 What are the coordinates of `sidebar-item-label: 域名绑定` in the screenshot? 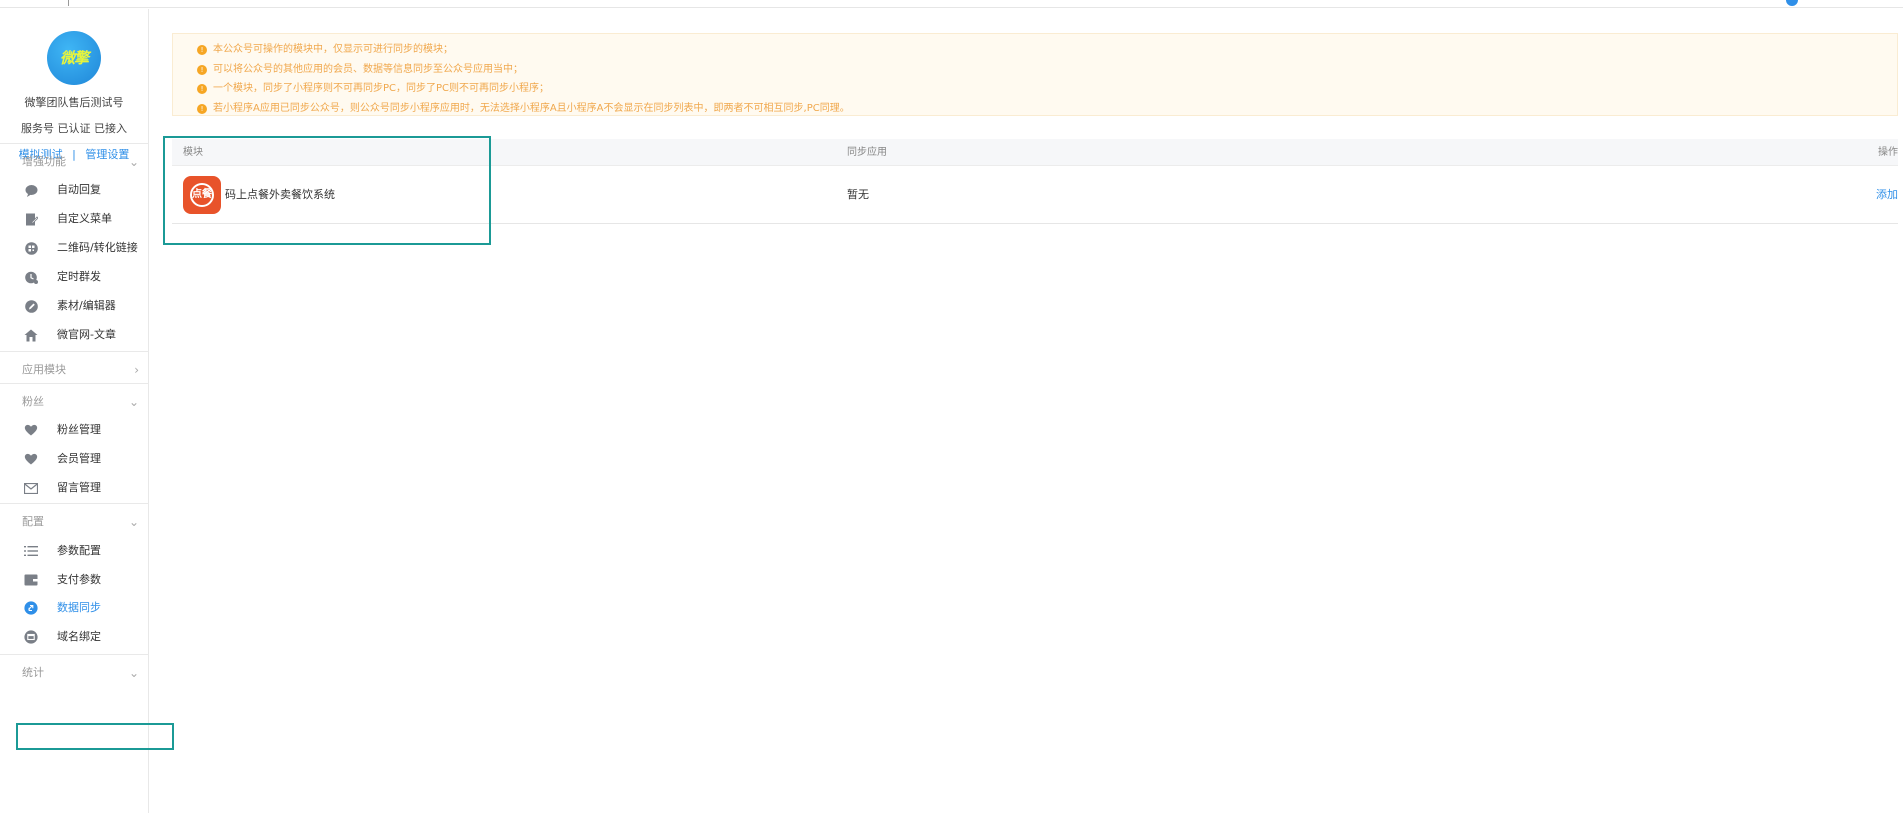 It's located at (79, 636).